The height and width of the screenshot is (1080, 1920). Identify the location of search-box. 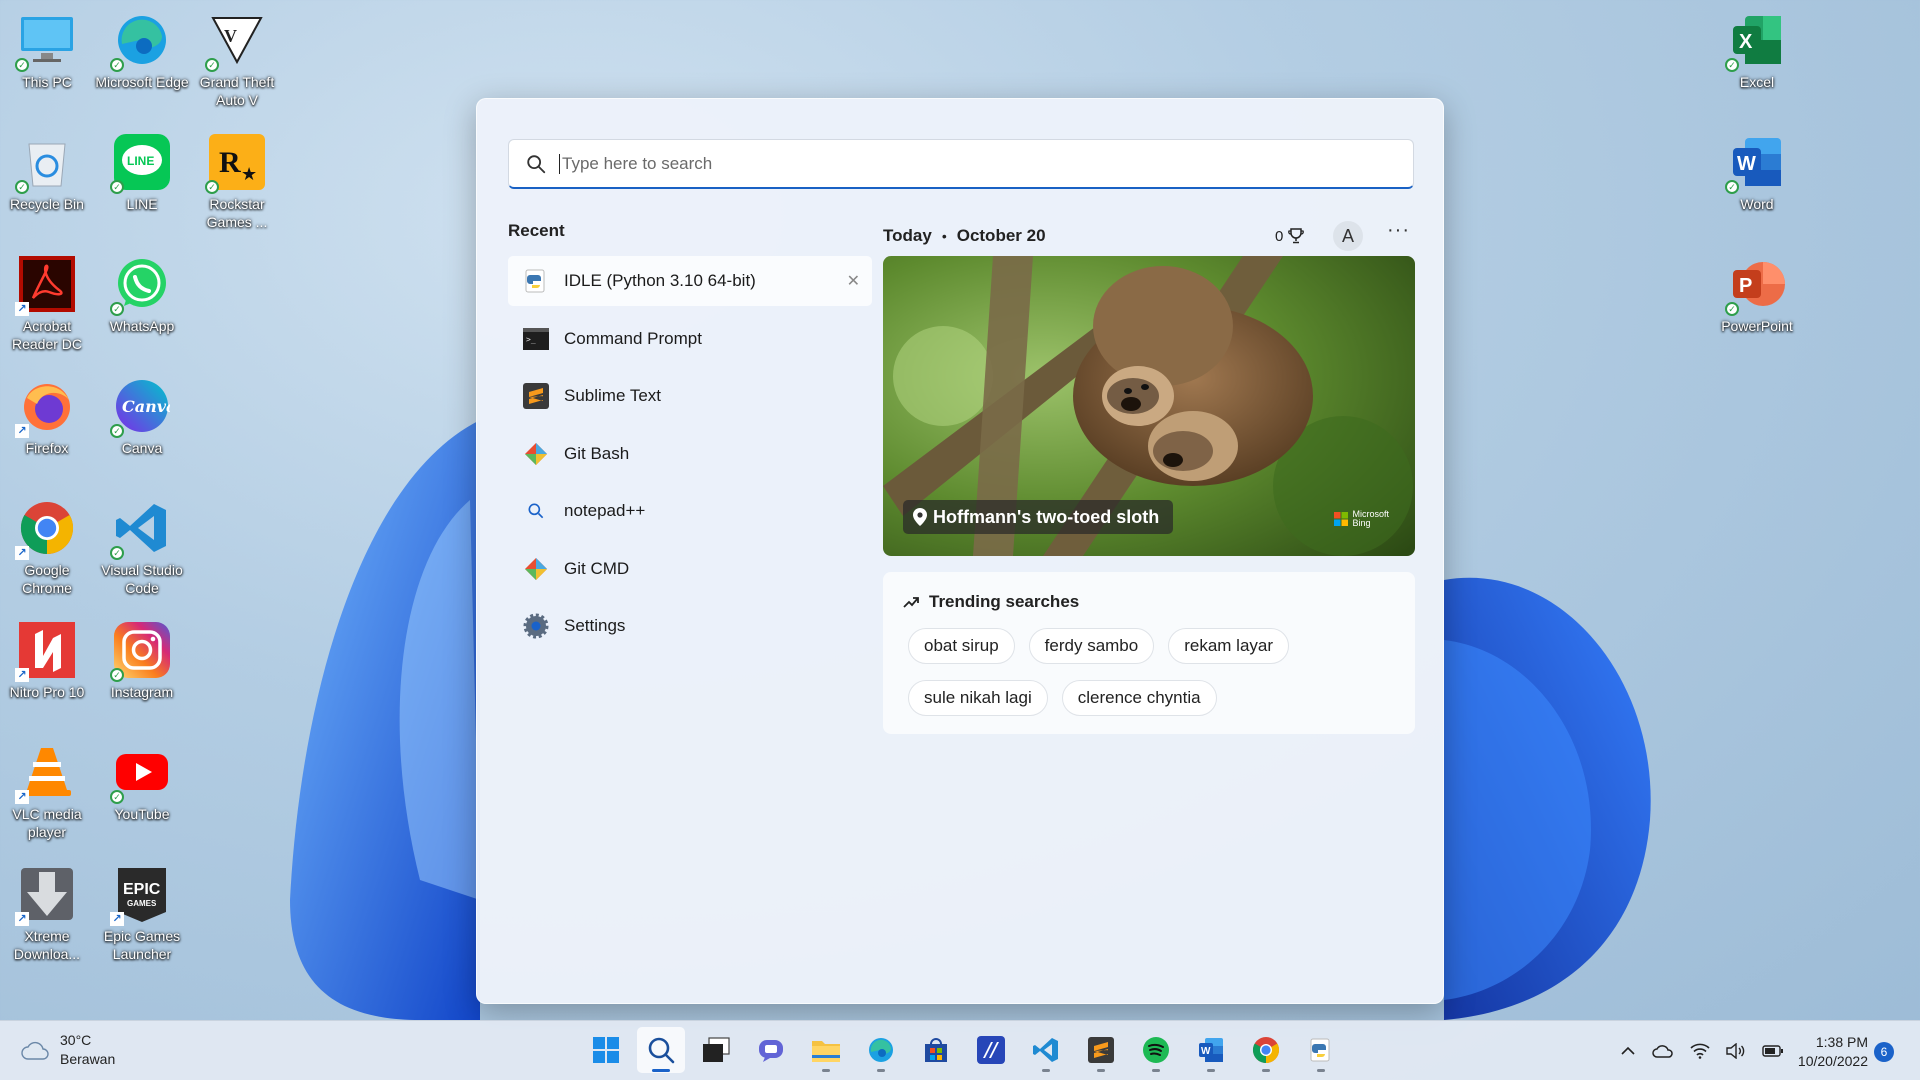
(961, 164).